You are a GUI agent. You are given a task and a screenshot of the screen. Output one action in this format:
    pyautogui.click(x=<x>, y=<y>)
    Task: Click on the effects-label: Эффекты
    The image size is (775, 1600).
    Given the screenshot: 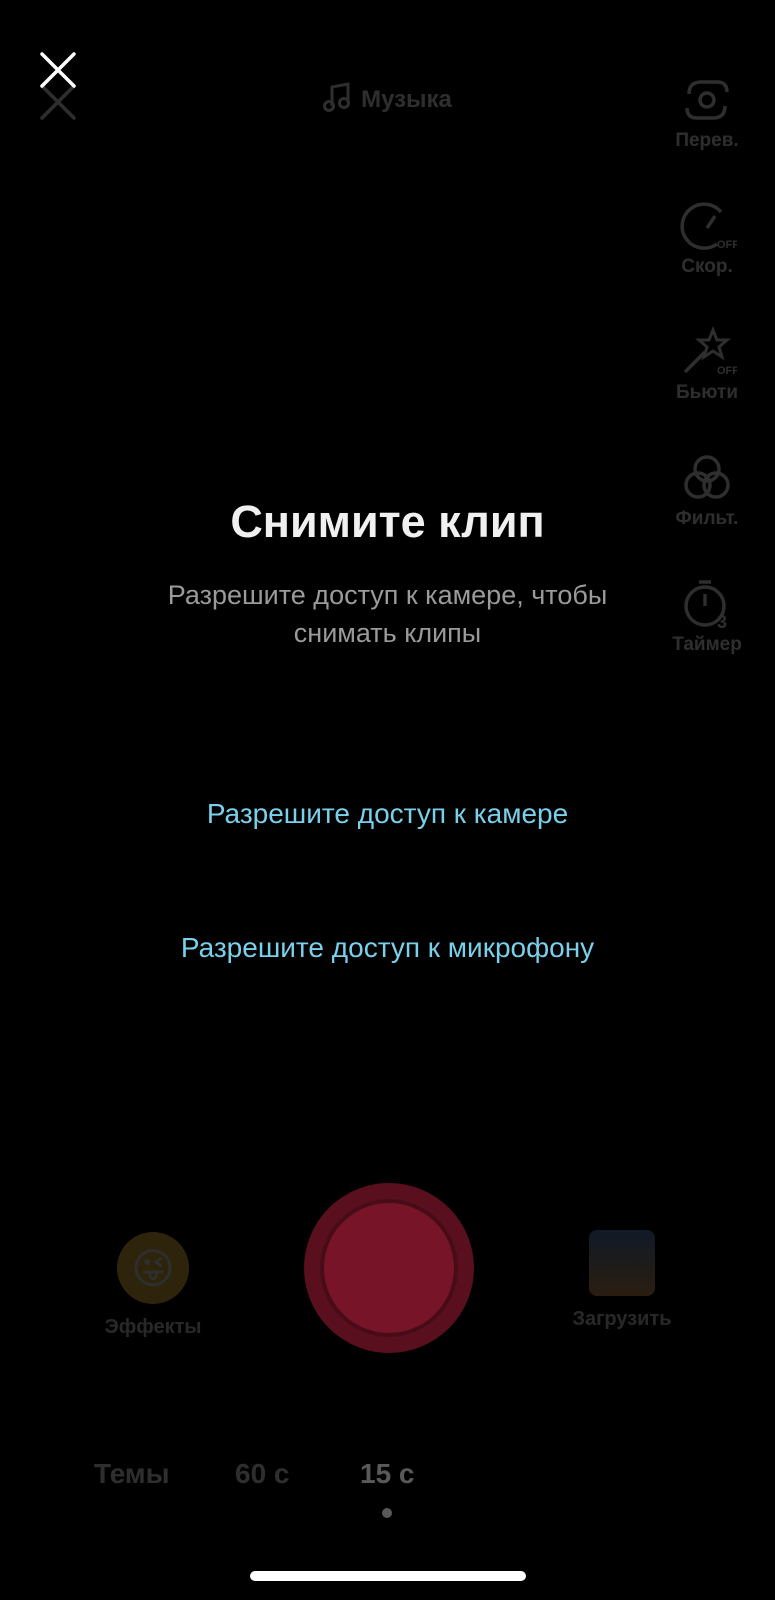 What is the action you would take?
    pyautogui.click(x=153, y=1327)
    